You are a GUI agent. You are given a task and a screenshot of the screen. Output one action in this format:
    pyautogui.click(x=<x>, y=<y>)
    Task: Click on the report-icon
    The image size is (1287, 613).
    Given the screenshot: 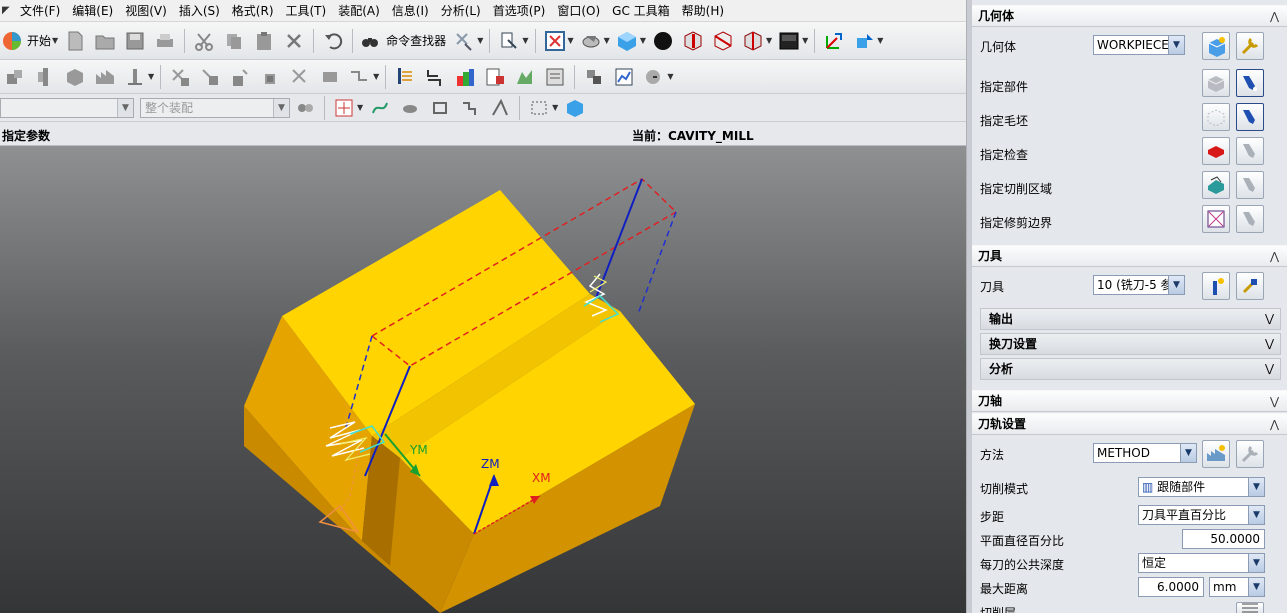 What is the action you would take?
    pyautogui.click(x=624, y=77)
    